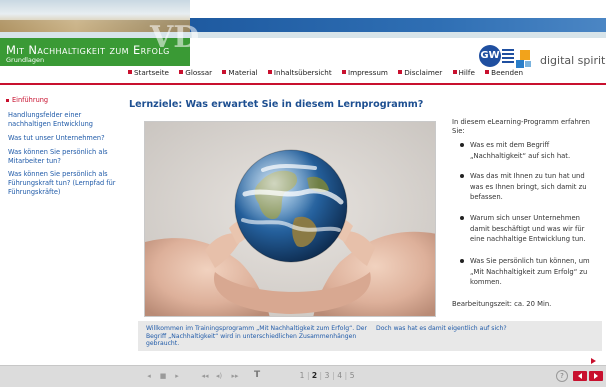  I want to click on nav-hilfe: Hilfe, so click(463, 72).